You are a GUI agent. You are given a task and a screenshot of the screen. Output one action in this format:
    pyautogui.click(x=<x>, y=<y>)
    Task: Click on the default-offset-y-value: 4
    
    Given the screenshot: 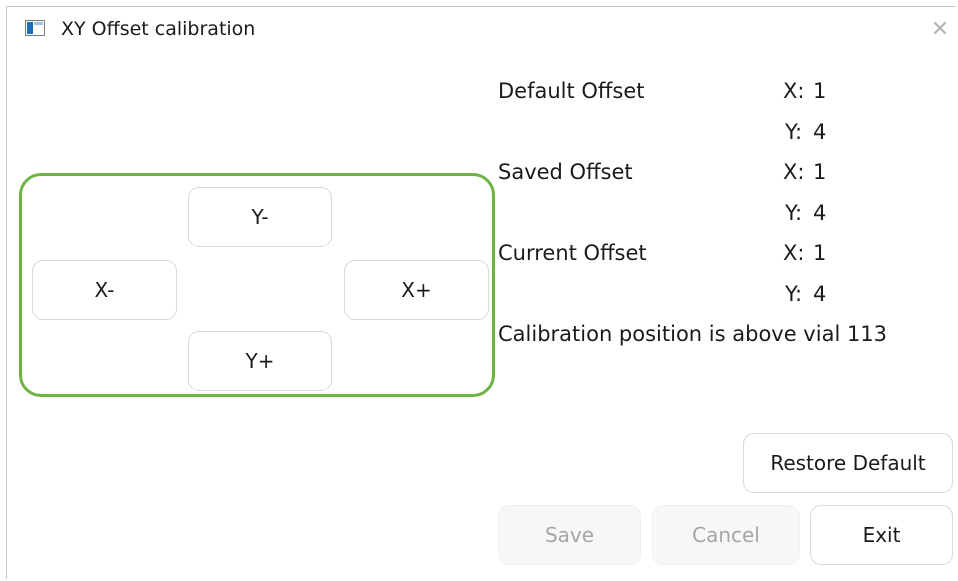 What is the action you would take?
    pyautogui.click(x=820, y=132)
    